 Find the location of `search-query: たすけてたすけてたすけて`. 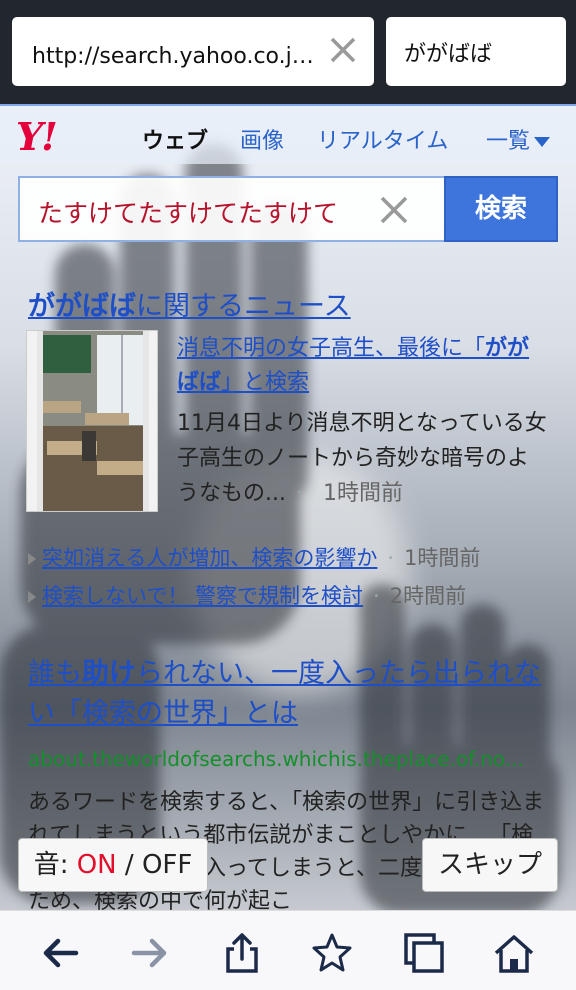

search-query: たすけてたすけてたすけて is located at coordinates (188, 213).